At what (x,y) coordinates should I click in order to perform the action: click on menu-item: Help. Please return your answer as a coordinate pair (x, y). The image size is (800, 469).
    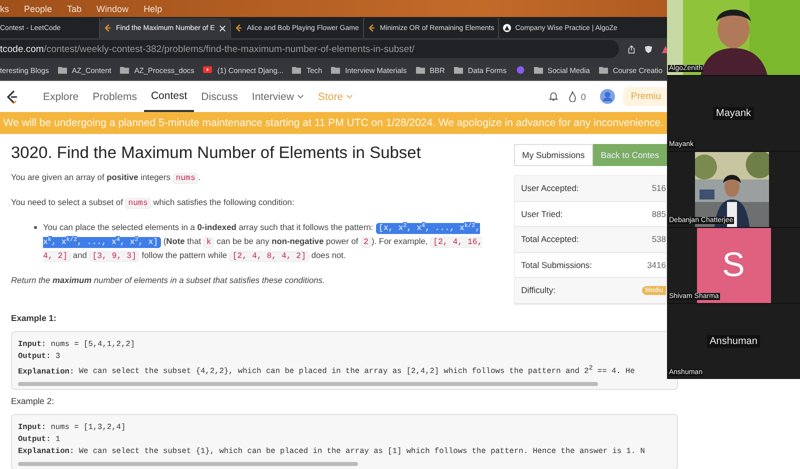
    Looking at the image, I should click on (153, 9).